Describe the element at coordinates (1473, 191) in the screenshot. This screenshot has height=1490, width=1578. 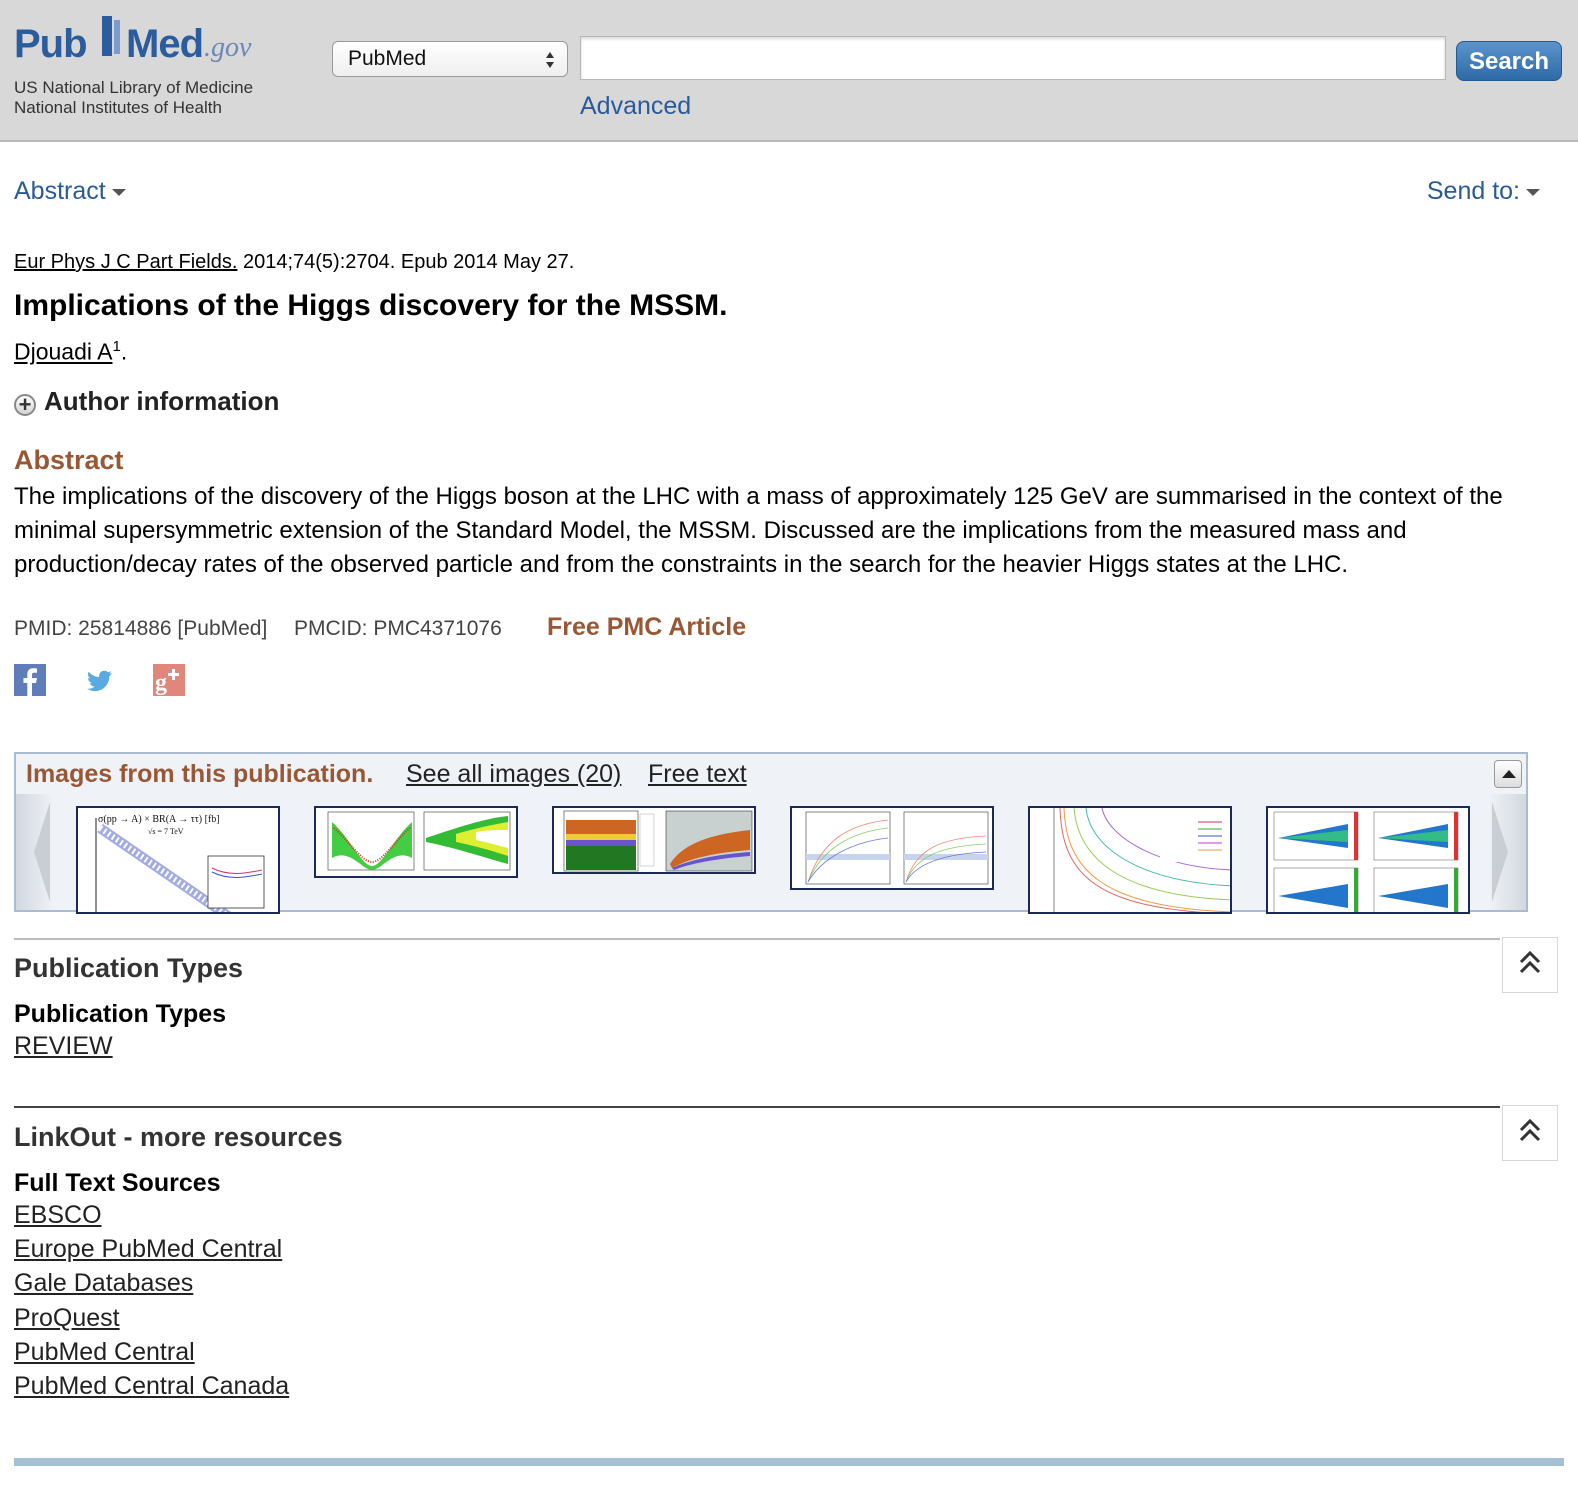
I see `send-to-label: Send to:` at that location.